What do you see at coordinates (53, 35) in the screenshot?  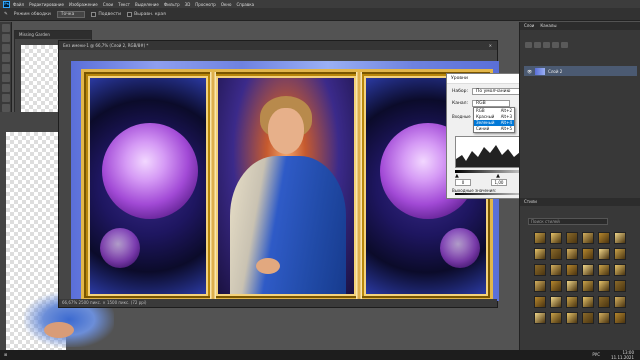 I see `document-tab: Missing Garden` at bounding box center [53, 35].